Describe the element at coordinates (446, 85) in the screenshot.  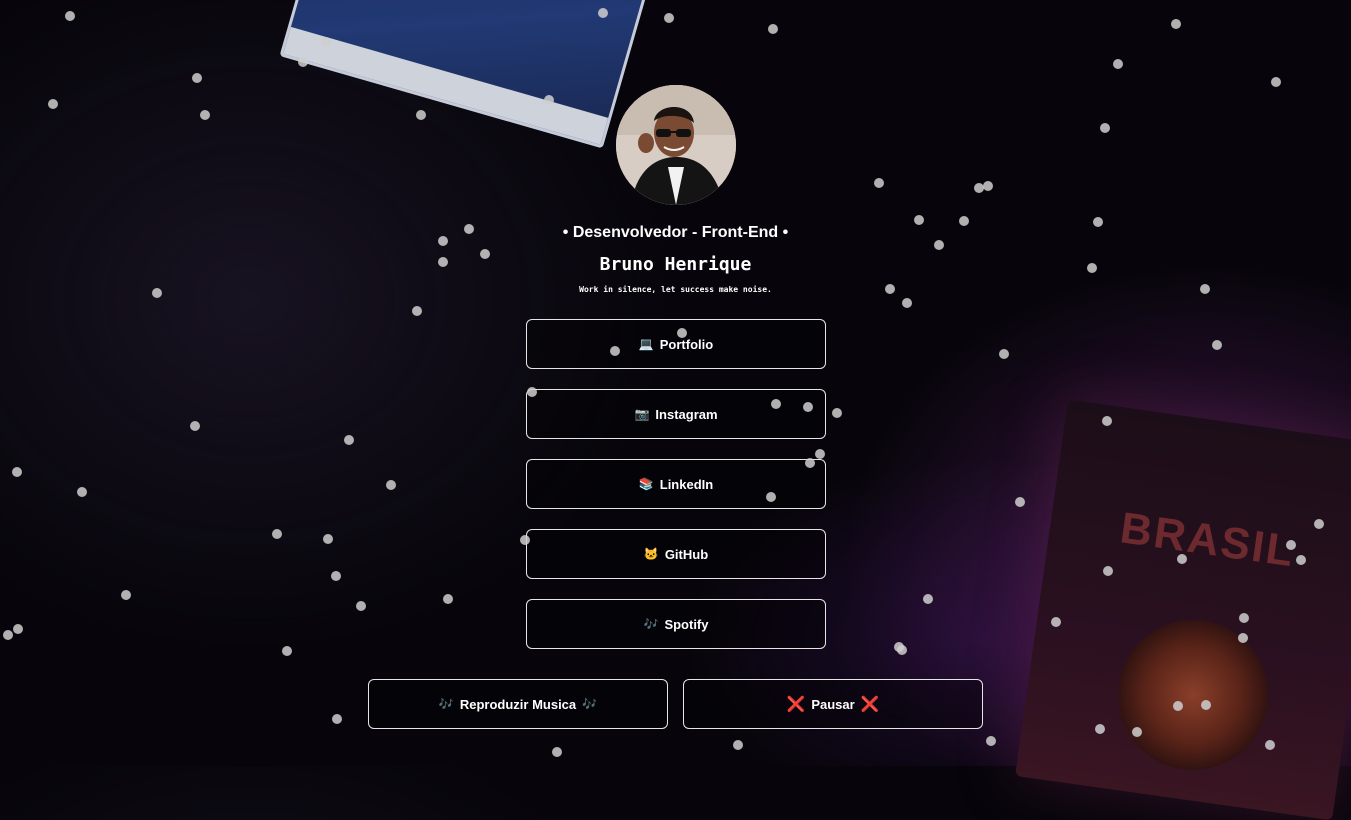
I see `laptop-taskbar` at that location.